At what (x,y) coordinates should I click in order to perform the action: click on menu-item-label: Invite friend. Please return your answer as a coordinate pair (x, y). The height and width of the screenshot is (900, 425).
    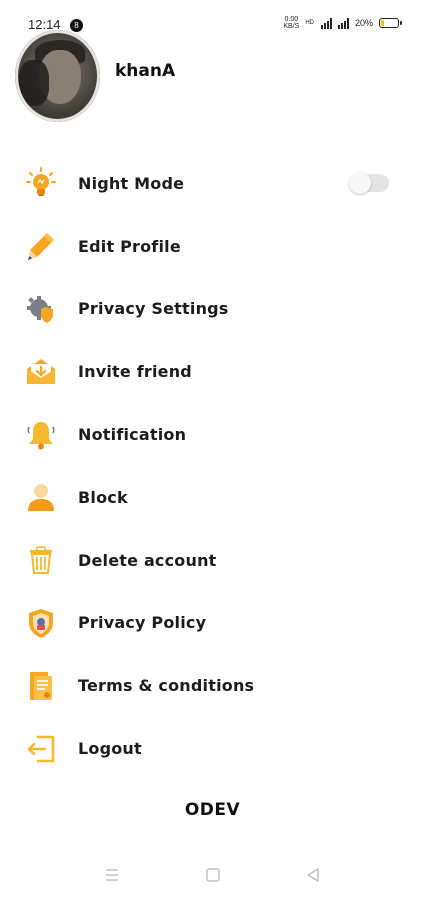
    Looking at the image, I should click on (135, 372).